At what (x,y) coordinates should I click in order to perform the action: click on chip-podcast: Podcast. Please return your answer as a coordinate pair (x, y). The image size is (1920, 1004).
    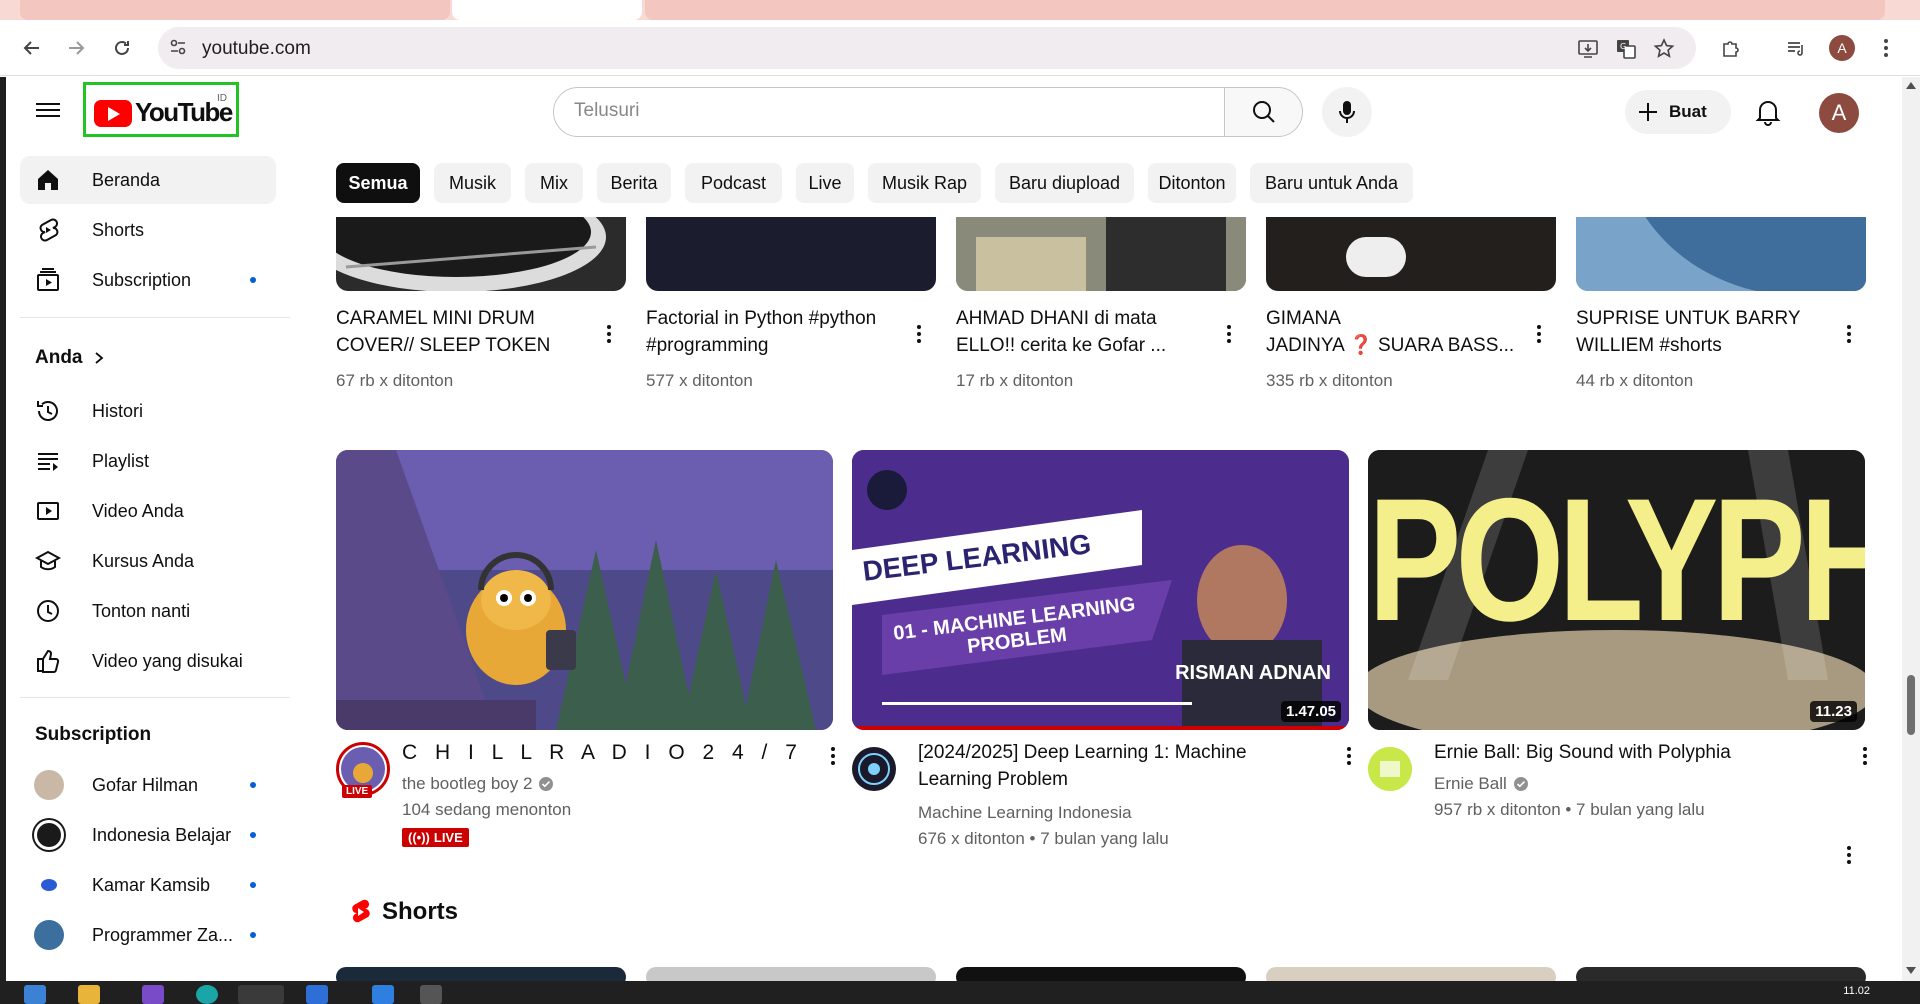
    Looking at the image, I should click on (733, 183).